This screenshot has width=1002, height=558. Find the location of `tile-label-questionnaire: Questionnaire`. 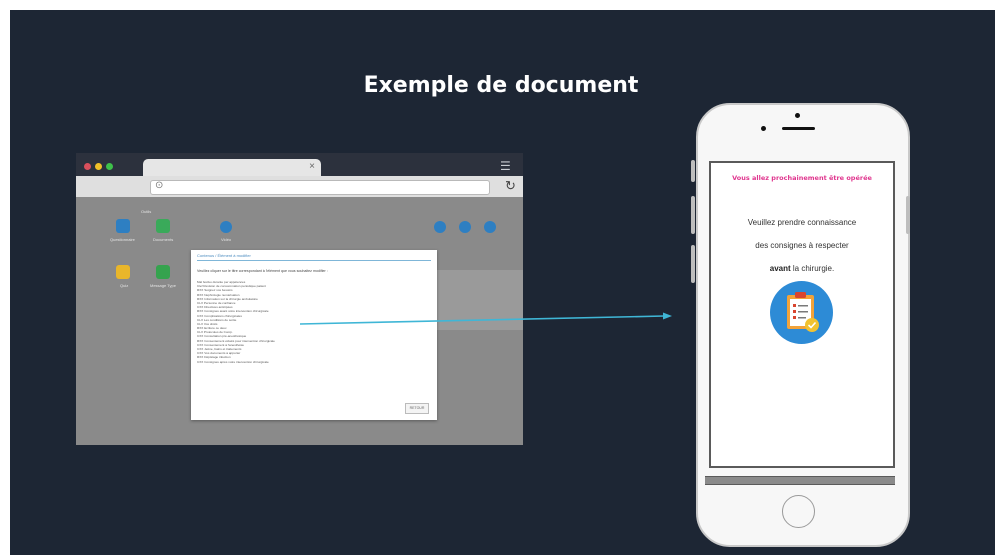

tile-label-questionnaire: Questionnaire is located at coordinates (122, 239).